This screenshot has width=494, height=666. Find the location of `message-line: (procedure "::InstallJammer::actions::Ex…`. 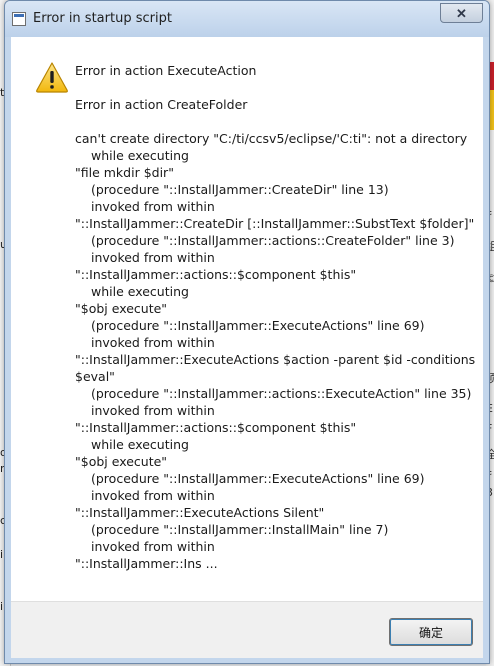

message-line: (procedure "::InstallJammer::actions::Ex… is located at coordinates (281, 393).